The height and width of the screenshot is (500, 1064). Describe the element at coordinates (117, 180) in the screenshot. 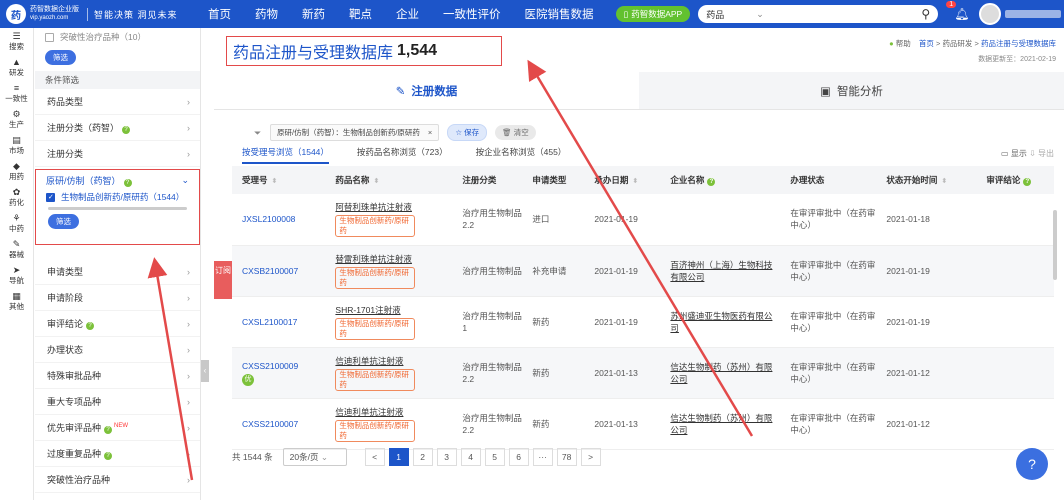

I see `filter-group-header: 原研/仿制（药智）? ⌄` at that location.